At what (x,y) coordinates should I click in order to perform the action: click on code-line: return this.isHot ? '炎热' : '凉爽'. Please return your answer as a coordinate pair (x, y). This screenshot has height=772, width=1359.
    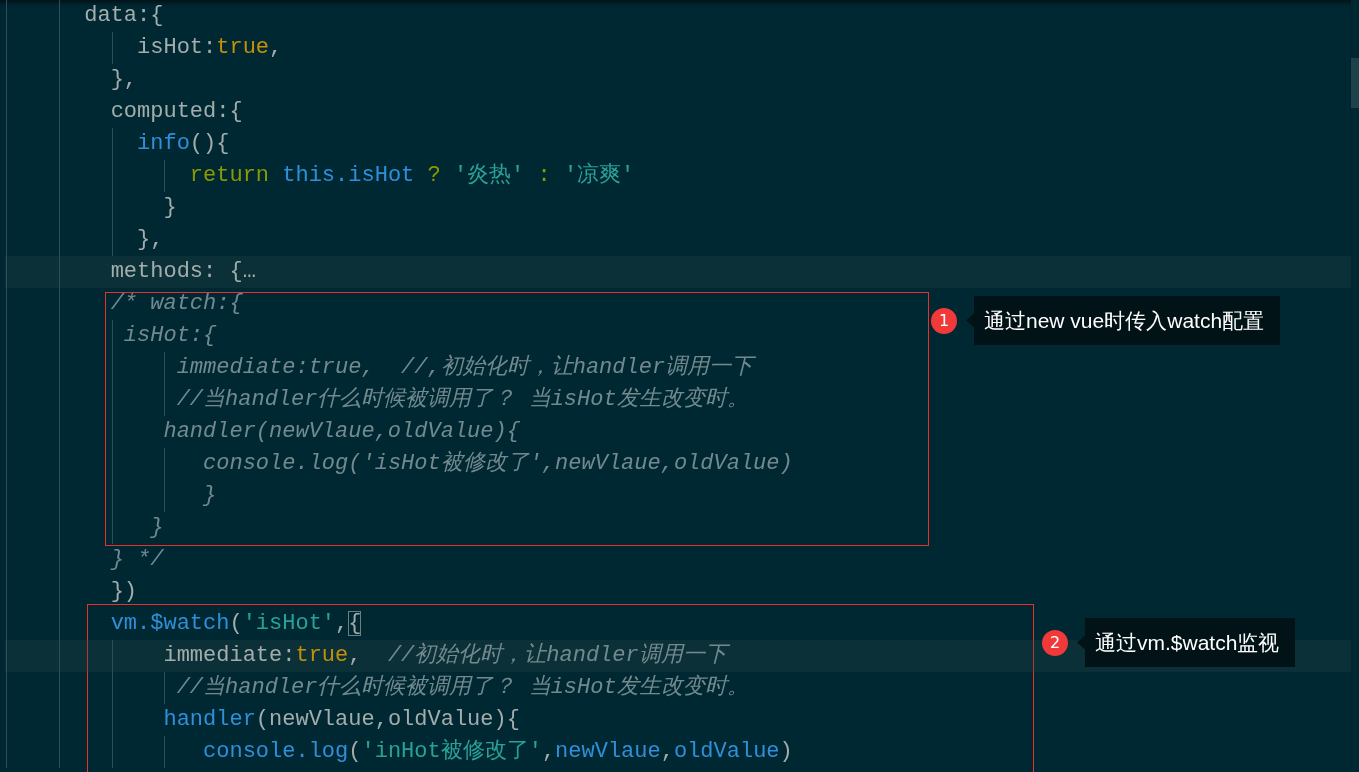
    Looking at the image, I should click on (412, 175).